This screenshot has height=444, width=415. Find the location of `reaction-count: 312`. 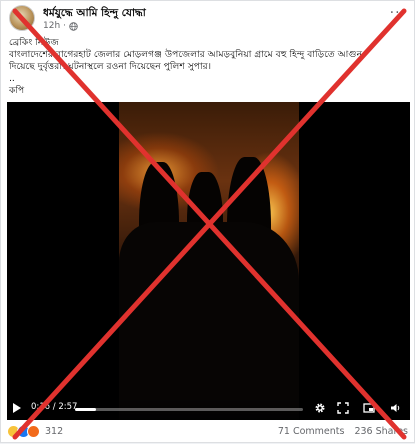

reaction-count: 312 is located at coordinates (54, 431).